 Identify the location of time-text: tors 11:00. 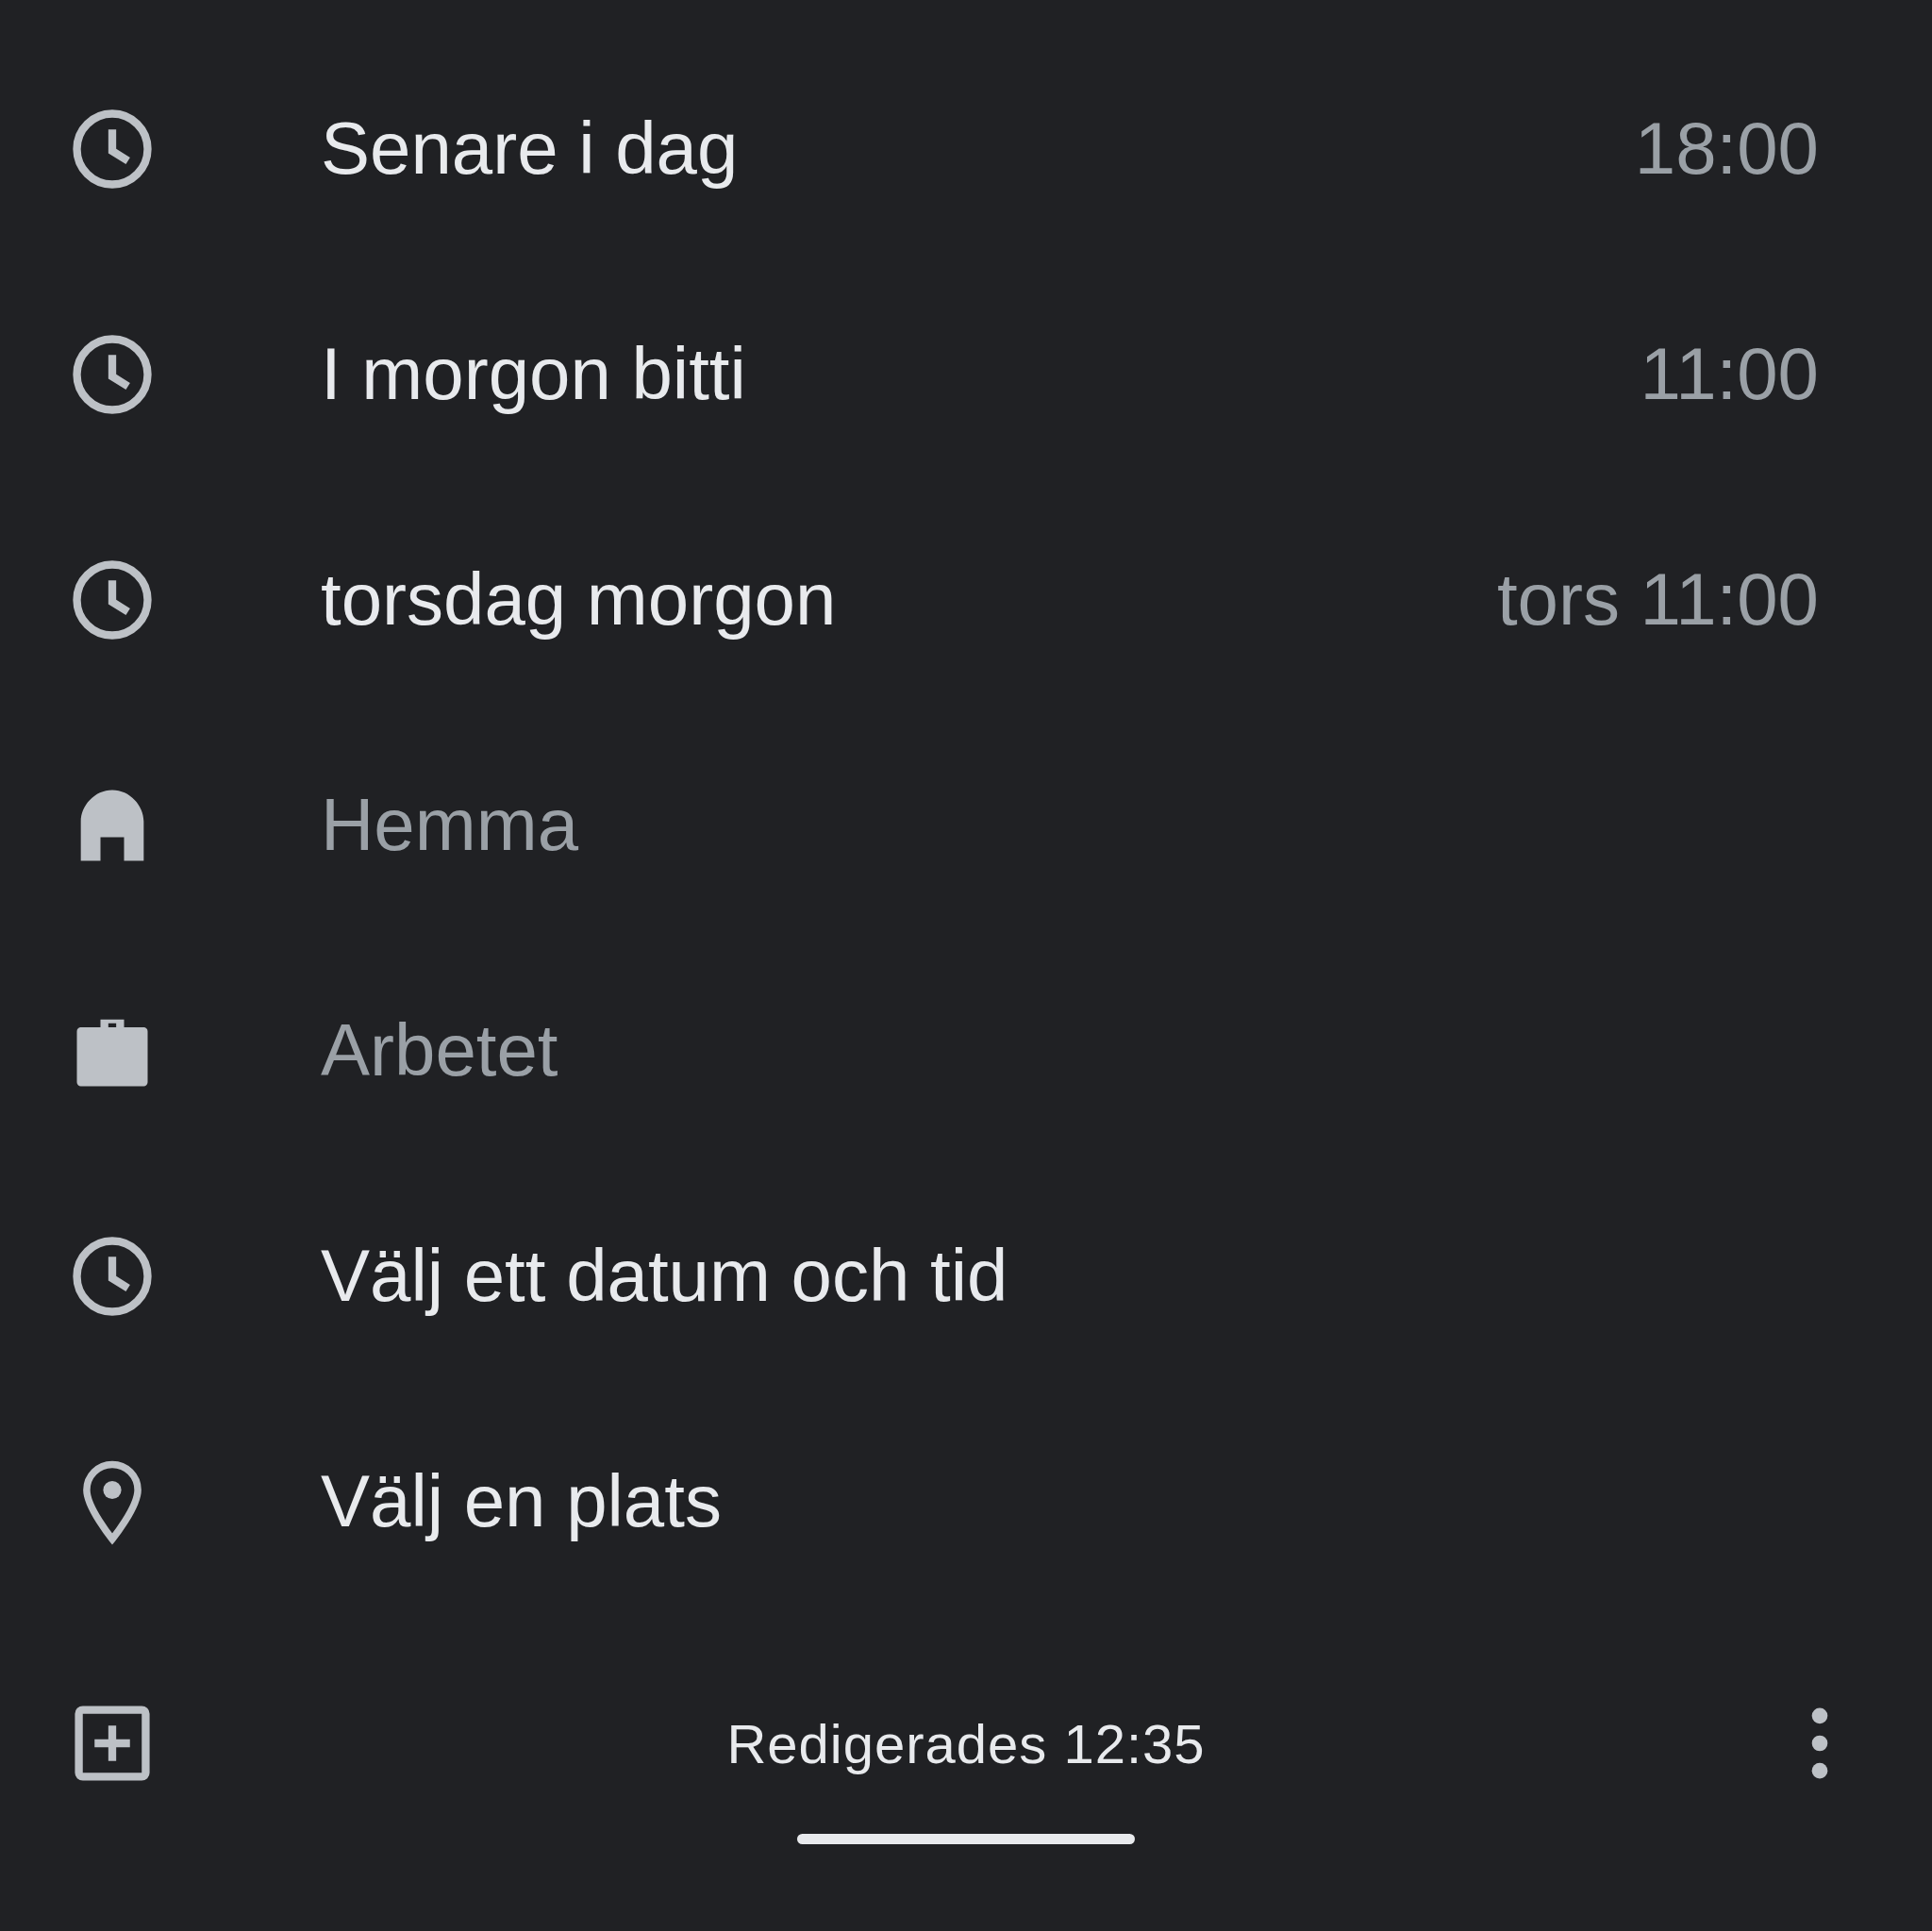
(1657, 599).